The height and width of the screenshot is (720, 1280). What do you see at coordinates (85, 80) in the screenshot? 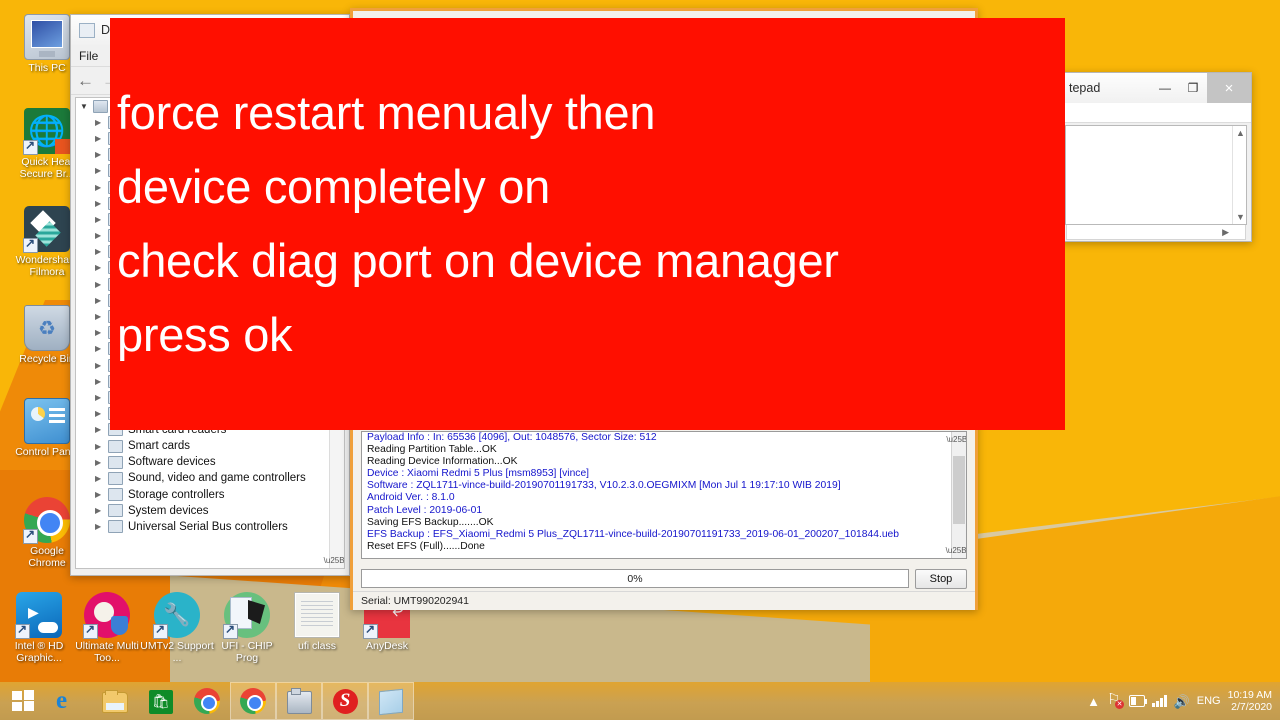
I see `back-arrow-icon: ←` at bounding box center [85, 80].